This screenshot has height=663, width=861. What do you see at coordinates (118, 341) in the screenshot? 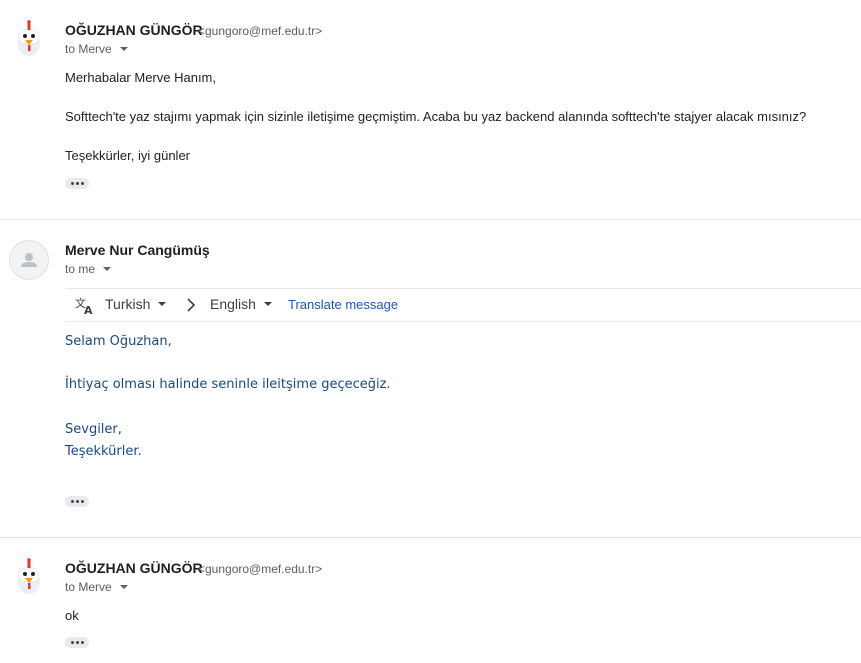
I see `message-line: Selam Oğuzhan,` at bounding box center [118, 341].